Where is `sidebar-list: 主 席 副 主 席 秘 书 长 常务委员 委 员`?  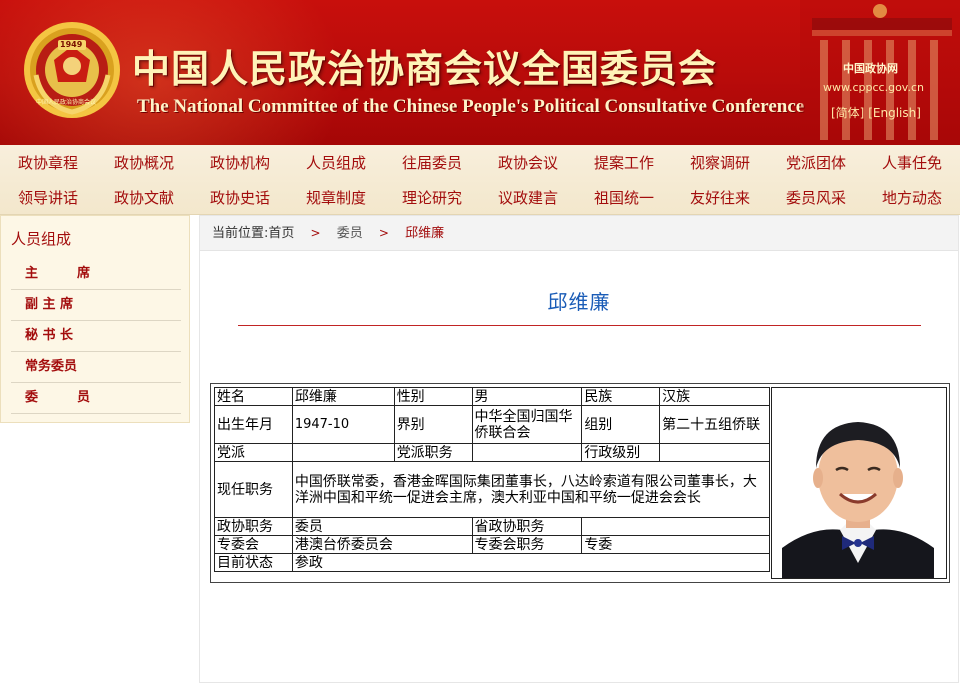
sidebar-list: 主 席 副 主 席 秘 书 长 常务委员 委 员 is located at coordinates (96, 336).